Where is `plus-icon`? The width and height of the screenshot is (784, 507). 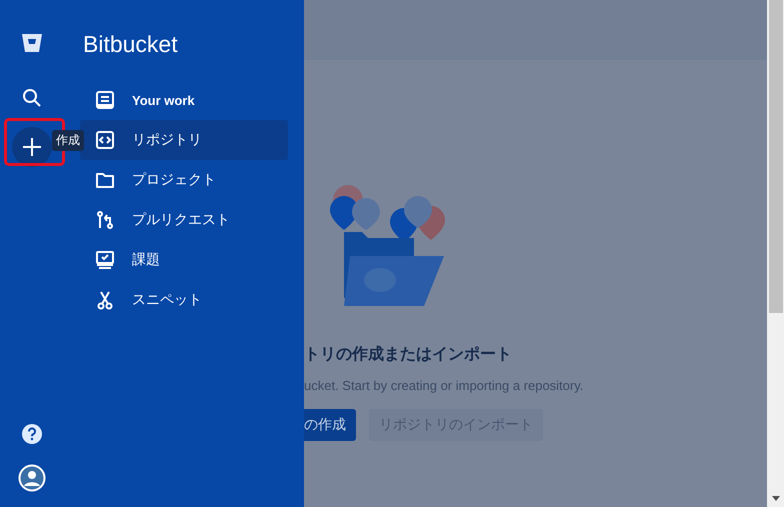 plus-icon is located at coordinates (32, 147).